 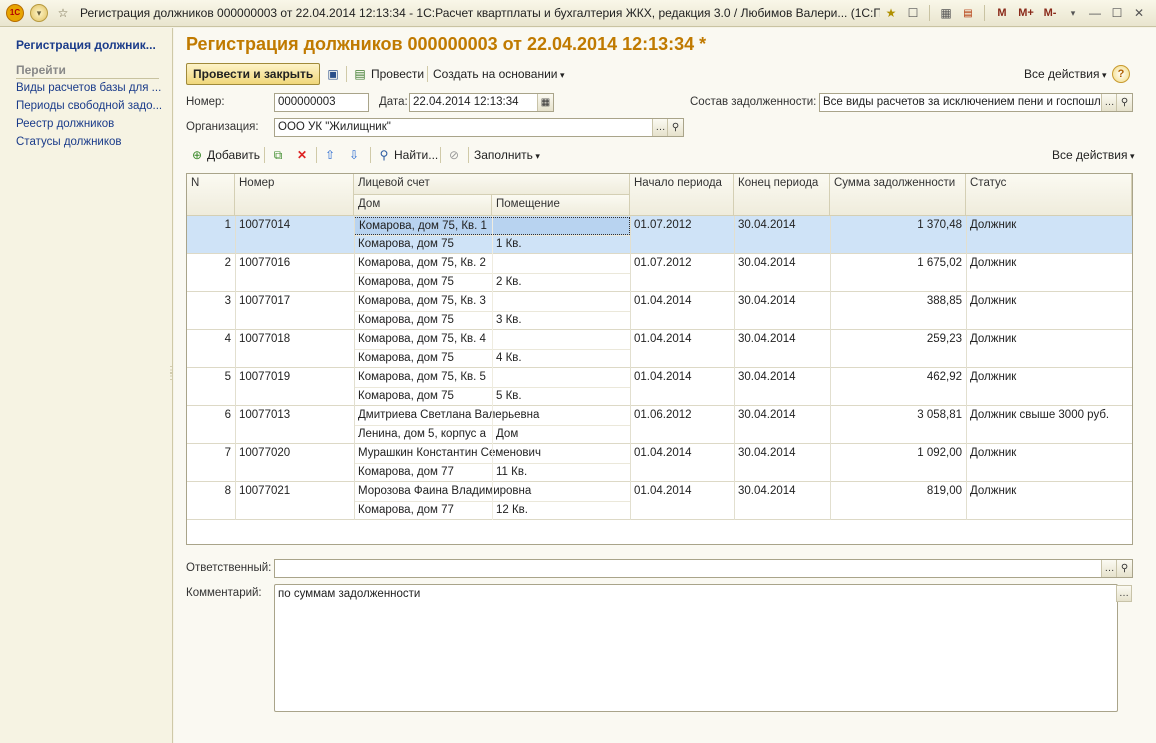 What do you see at coordinates (423, 510) in the screenshot?
I see `cell-house: Комарова, дом 77` at bounding box center [423, 510].